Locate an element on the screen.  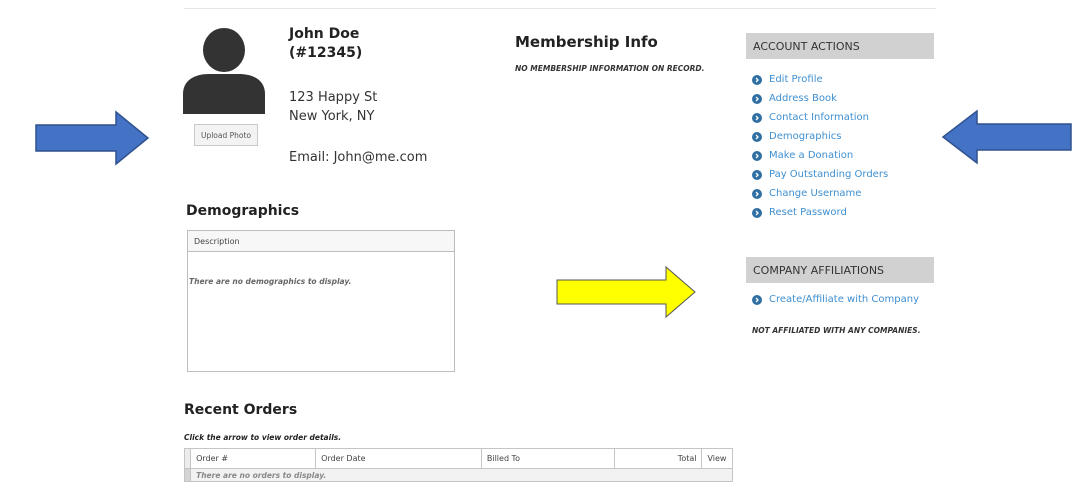
action-demographics: Demographics is located at coordinates (820, 136).